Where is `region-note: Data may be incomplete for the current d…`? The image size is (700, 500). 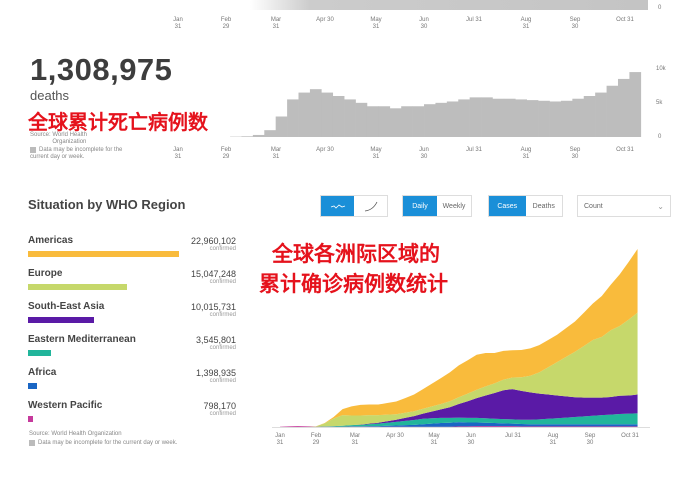
region-note: Data may be incomplete for the current d… is located at coordinates (103, 443).